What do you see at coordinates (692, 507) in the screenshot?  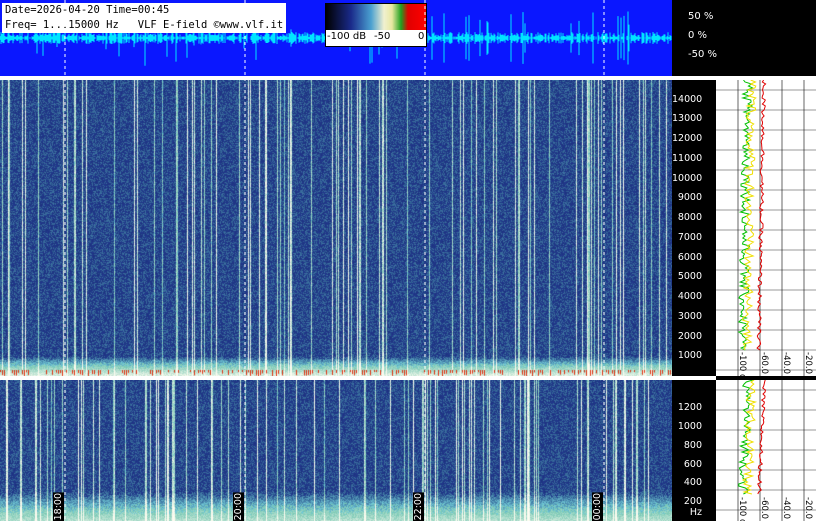 I see `freq-tick-label: 200 Hz` at bounding box center [692, 507].